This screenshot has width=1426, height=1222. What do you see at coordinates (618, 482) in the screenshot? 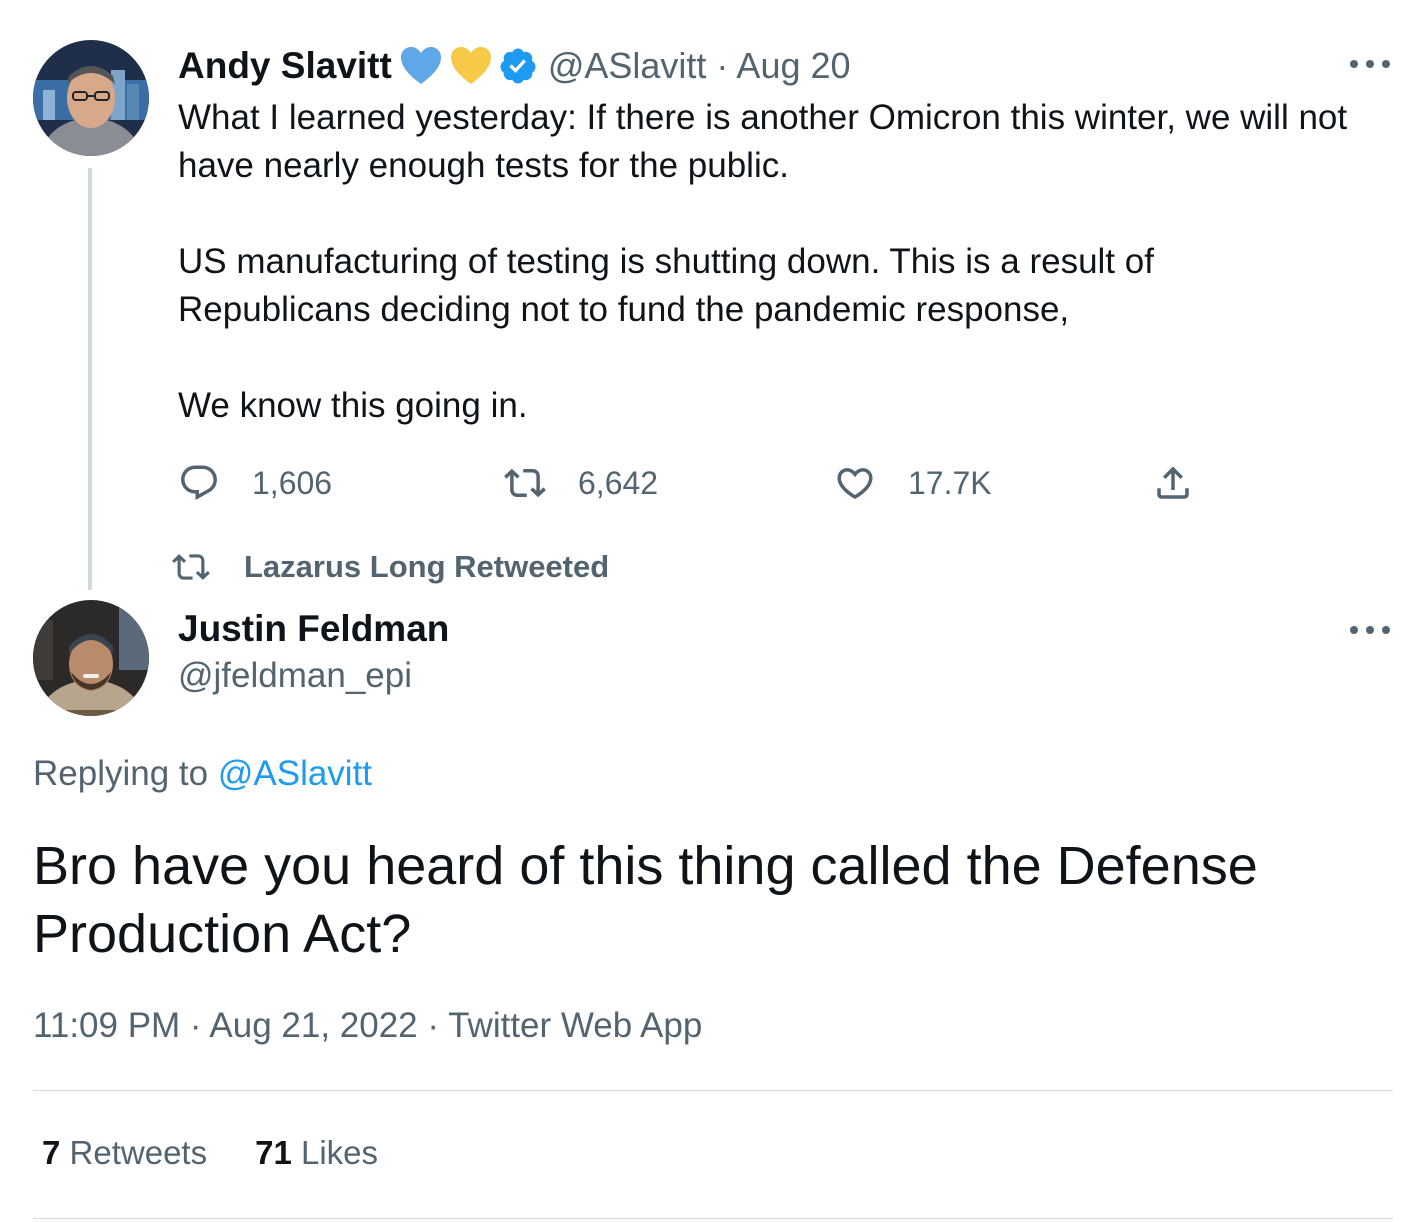
I see `retweet-count: 6,642` at bounding box center [618, 482].